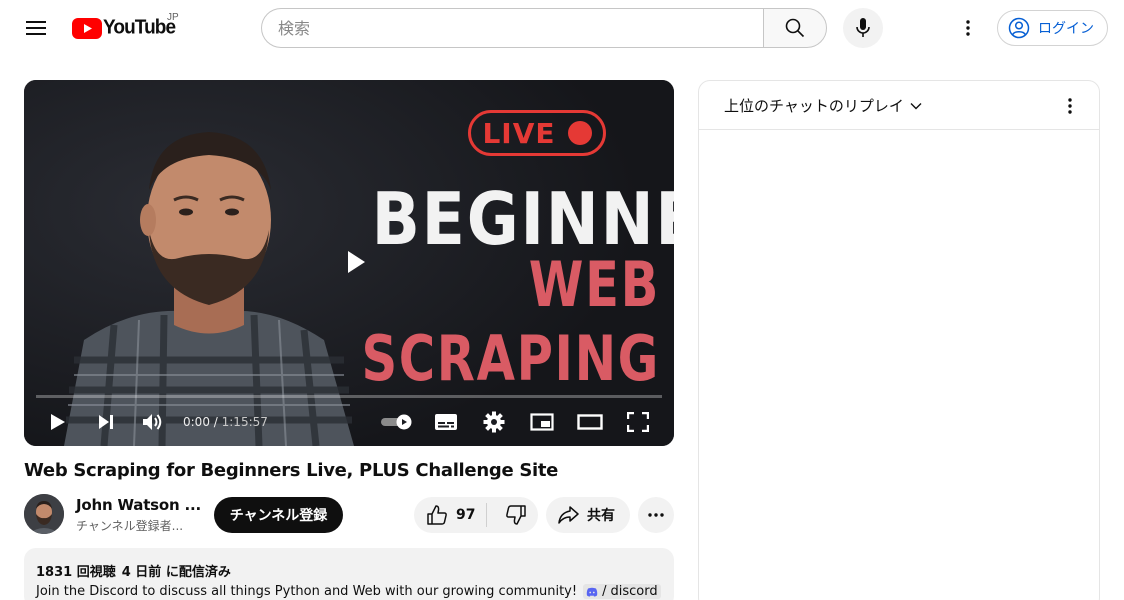 This screenshot has width=1124, height=600. I want to click on duration: 1:15:57, so click(244, 422).